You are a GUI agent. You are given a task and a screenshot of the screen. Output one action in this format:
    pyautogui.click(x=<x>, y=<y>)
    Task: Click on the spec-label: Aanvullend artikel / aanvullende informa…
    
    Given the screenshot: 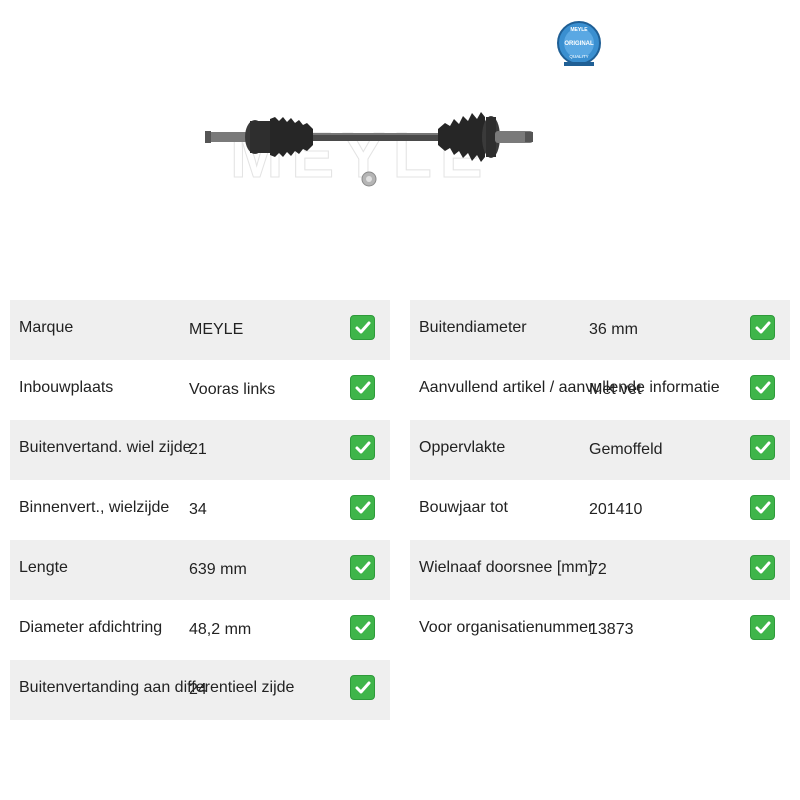 What is the action you would take?
    pyautogui.click(x=569, y=387)
    